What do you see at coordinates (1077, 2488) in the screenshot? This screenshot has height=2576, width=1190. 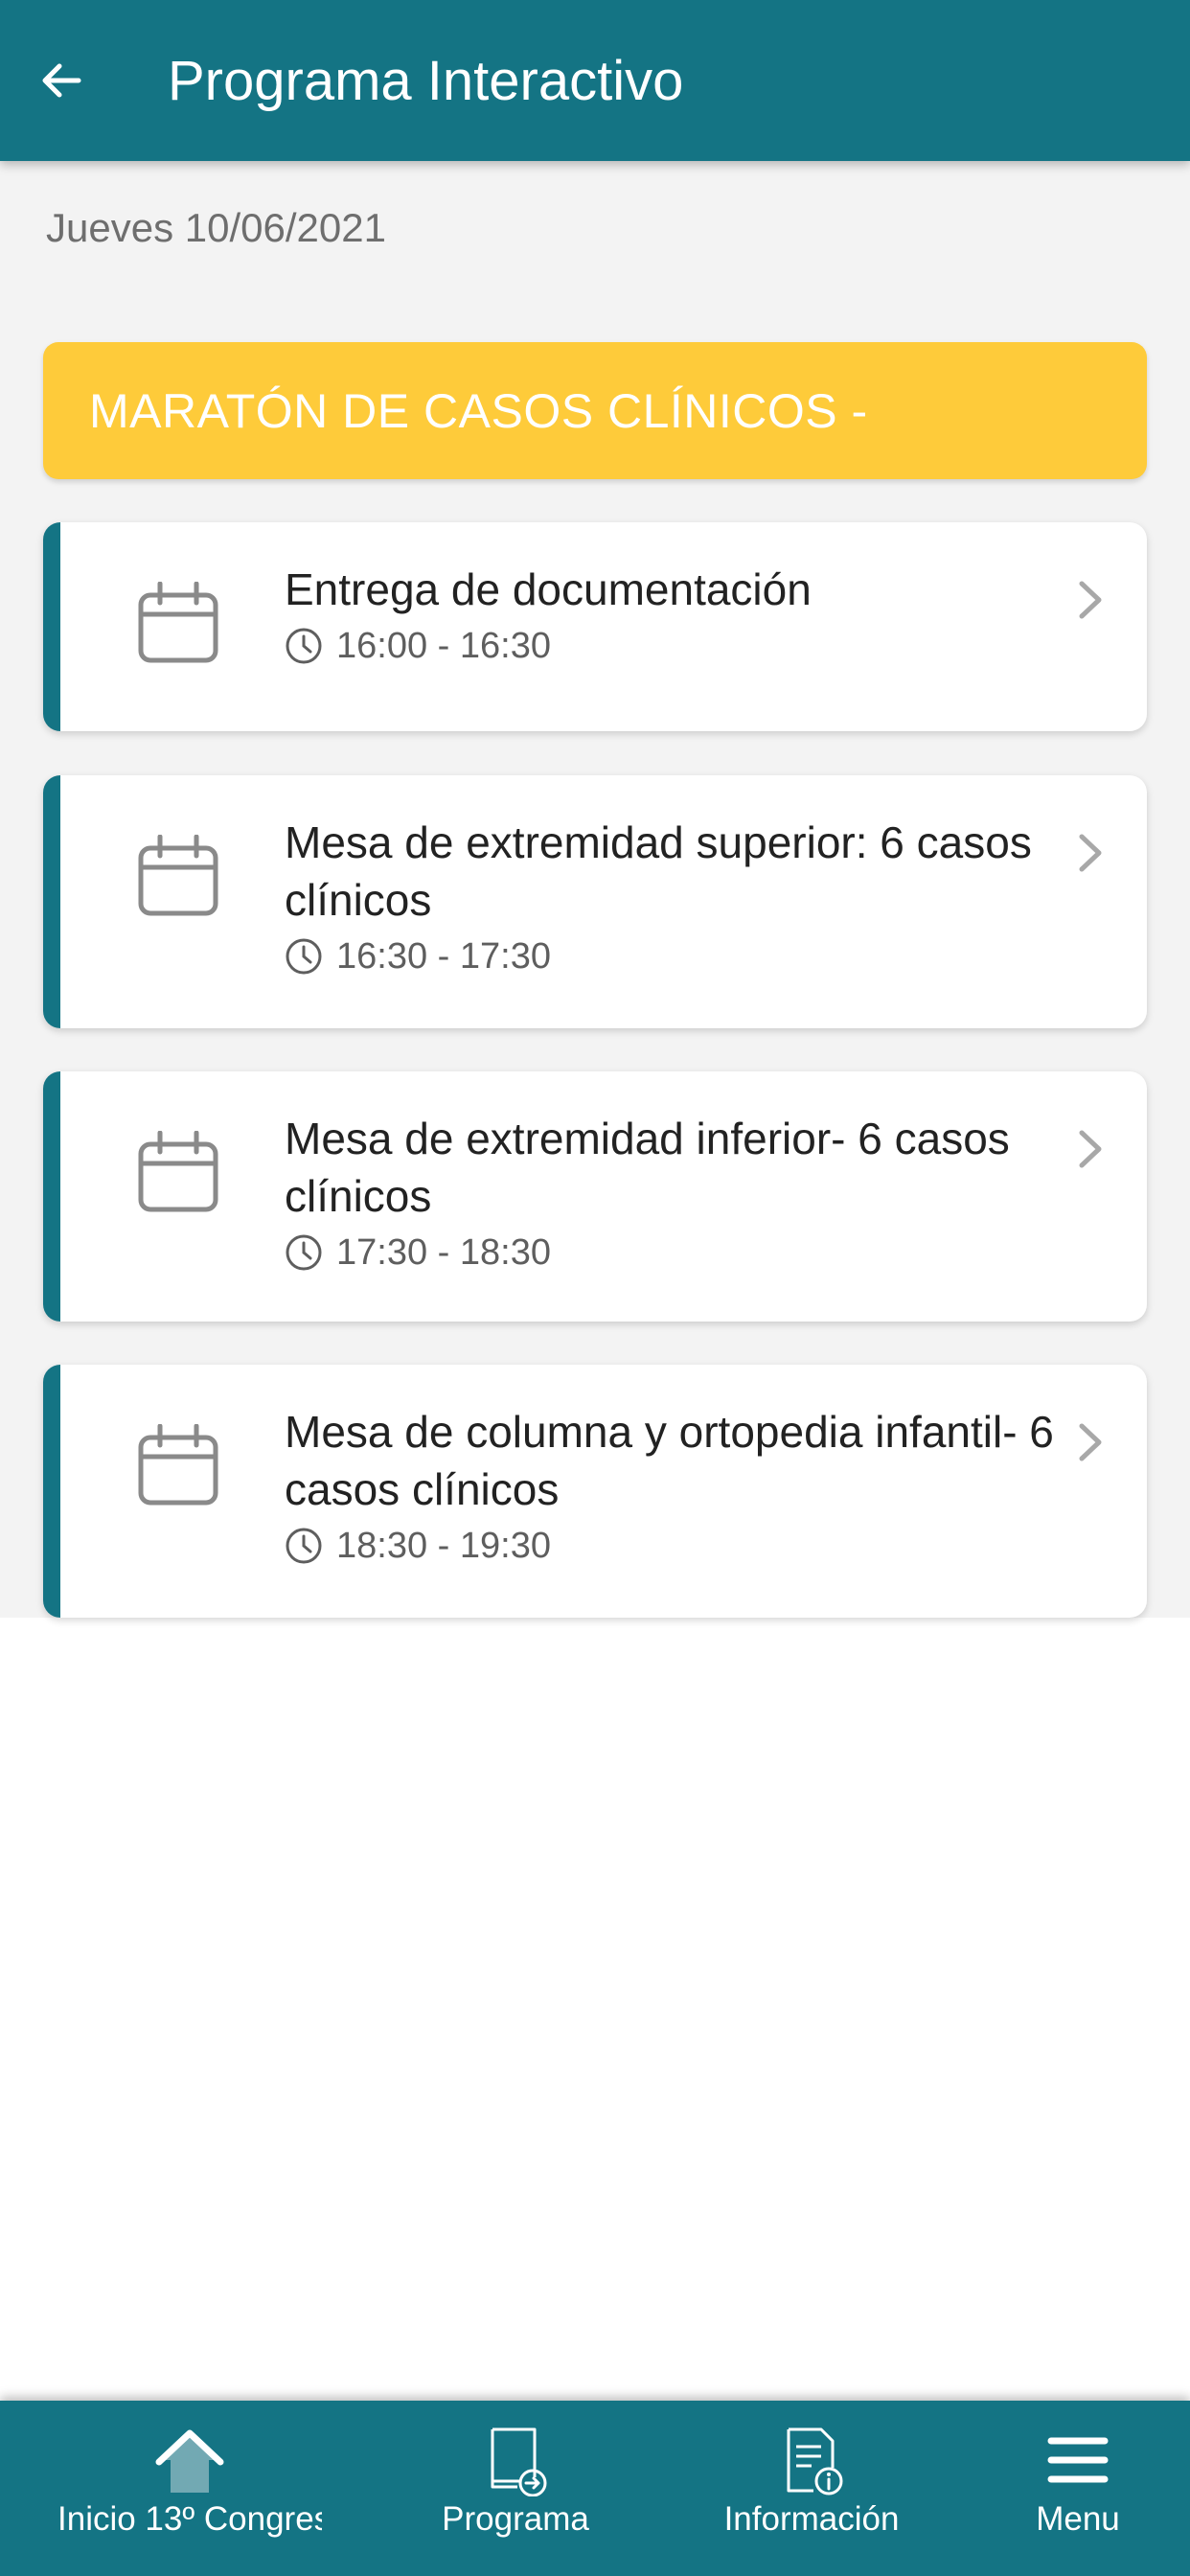 I see `nav-item-menu: Menu` at bounding box center [1077, 2488].